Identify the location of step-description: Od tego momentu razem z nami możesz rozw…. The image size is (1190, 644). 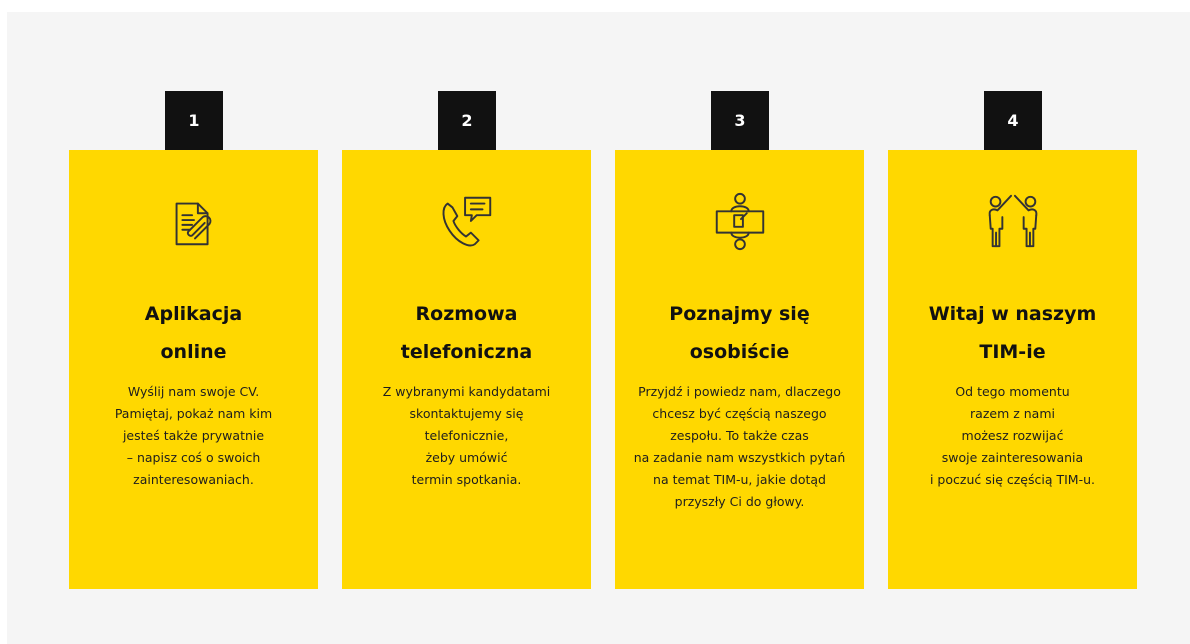
(1012, 435).